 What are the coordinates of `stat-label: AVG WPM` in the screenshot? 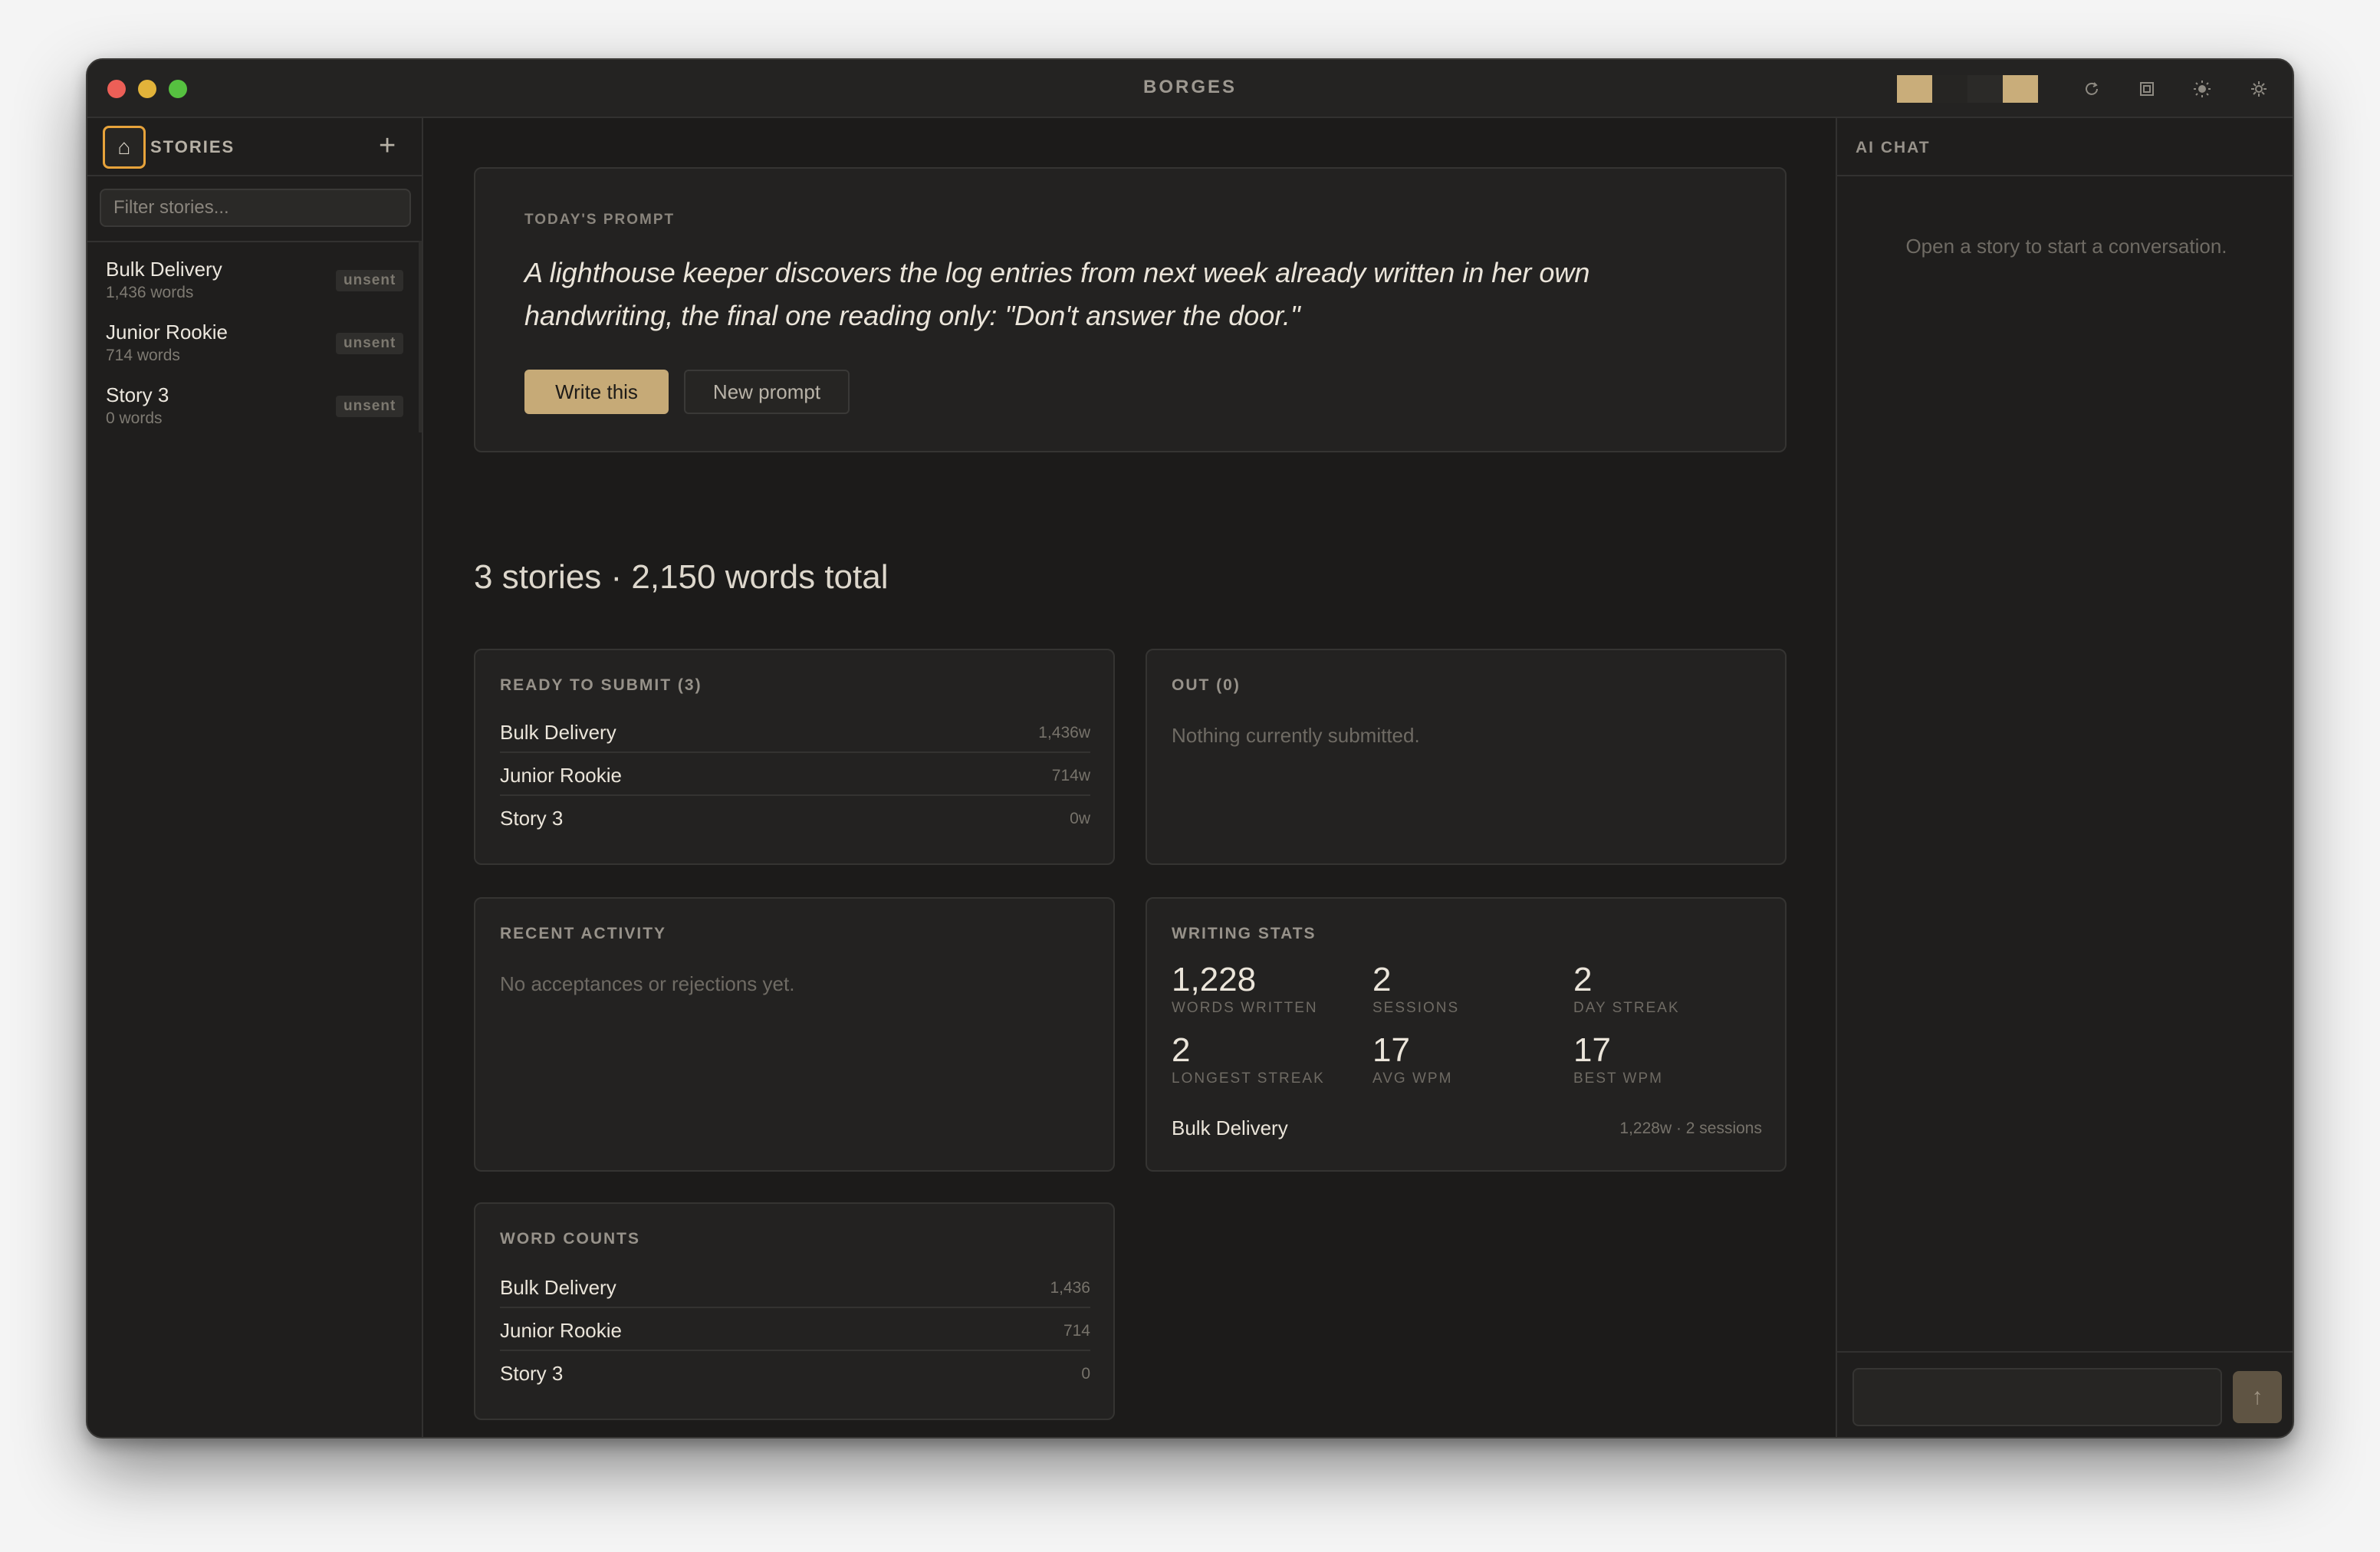 It's located at (1413, 1078).